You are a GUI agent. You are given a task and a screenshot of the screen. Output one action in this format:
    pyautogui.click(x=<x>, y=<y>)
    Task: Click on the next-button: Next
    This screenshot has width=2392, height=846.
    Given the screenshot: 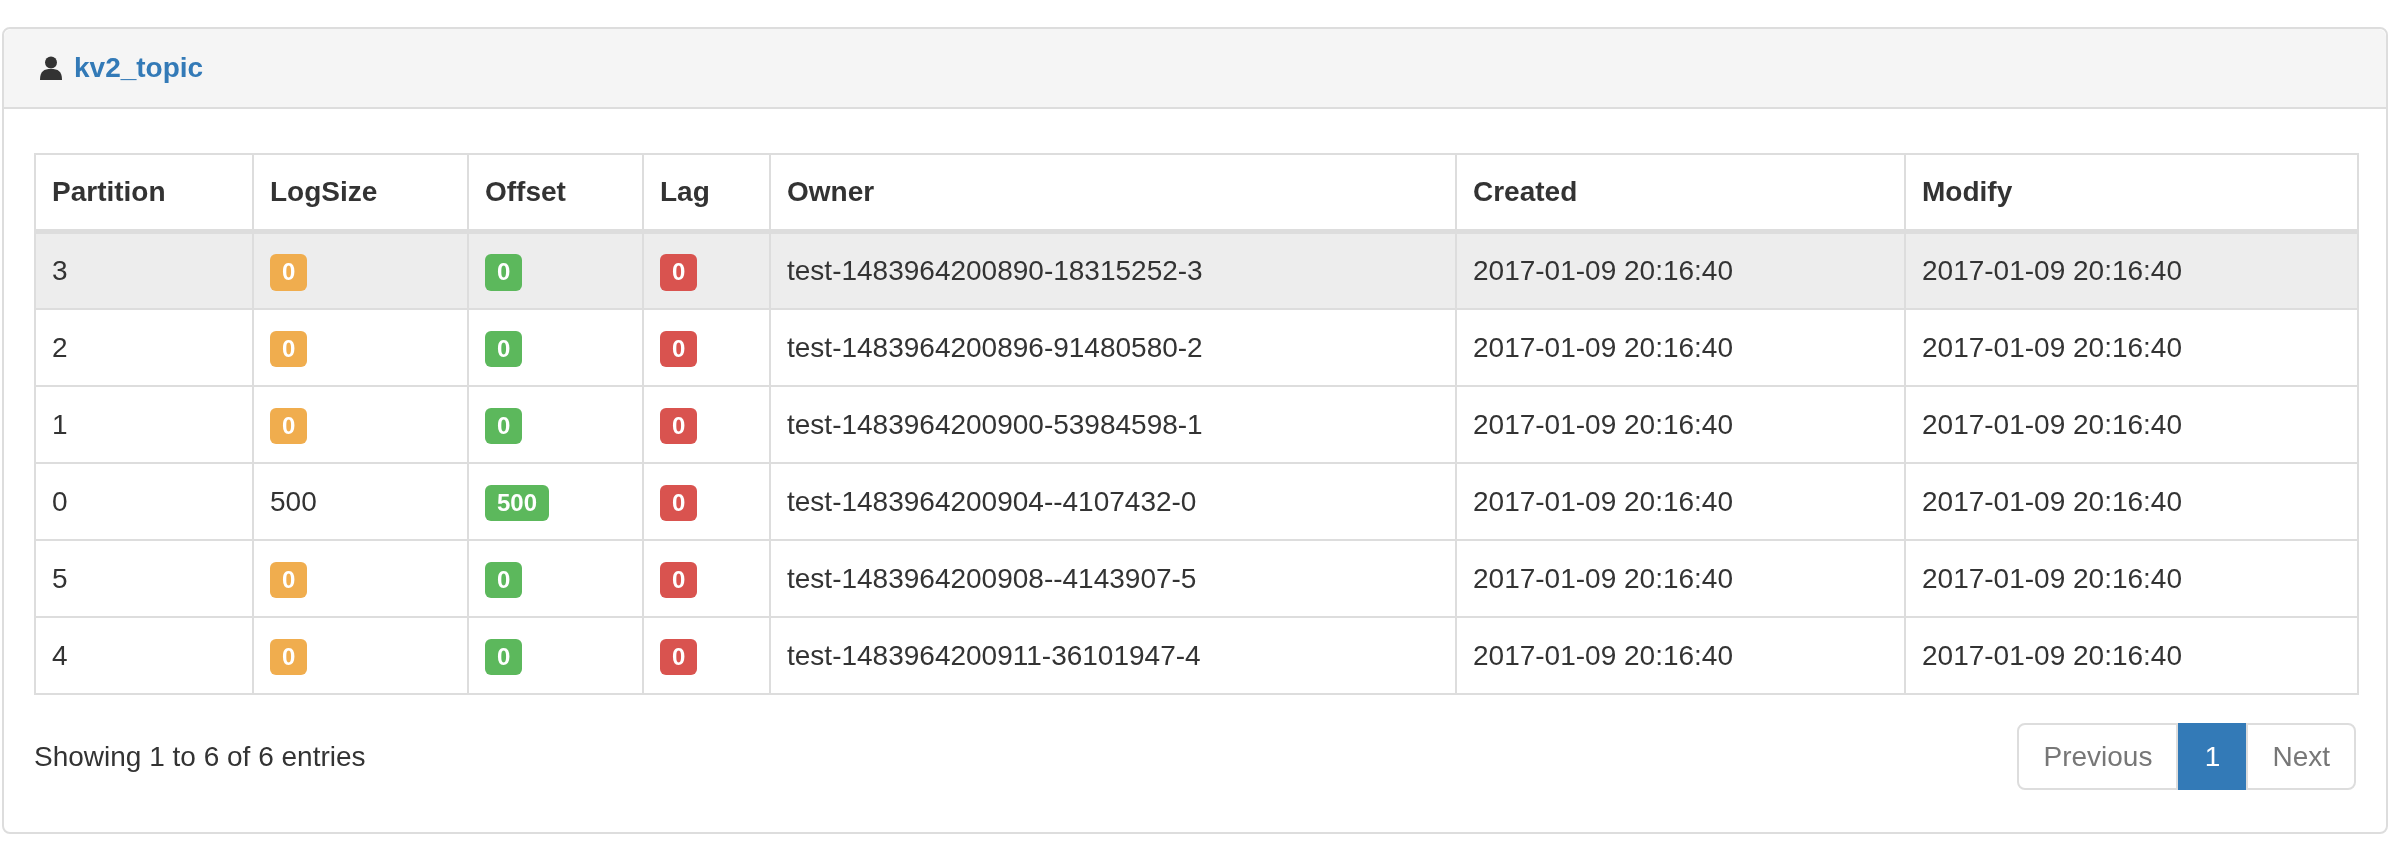 What is the action you would take?
    pyautogui.click(x=2301, y=756)
    